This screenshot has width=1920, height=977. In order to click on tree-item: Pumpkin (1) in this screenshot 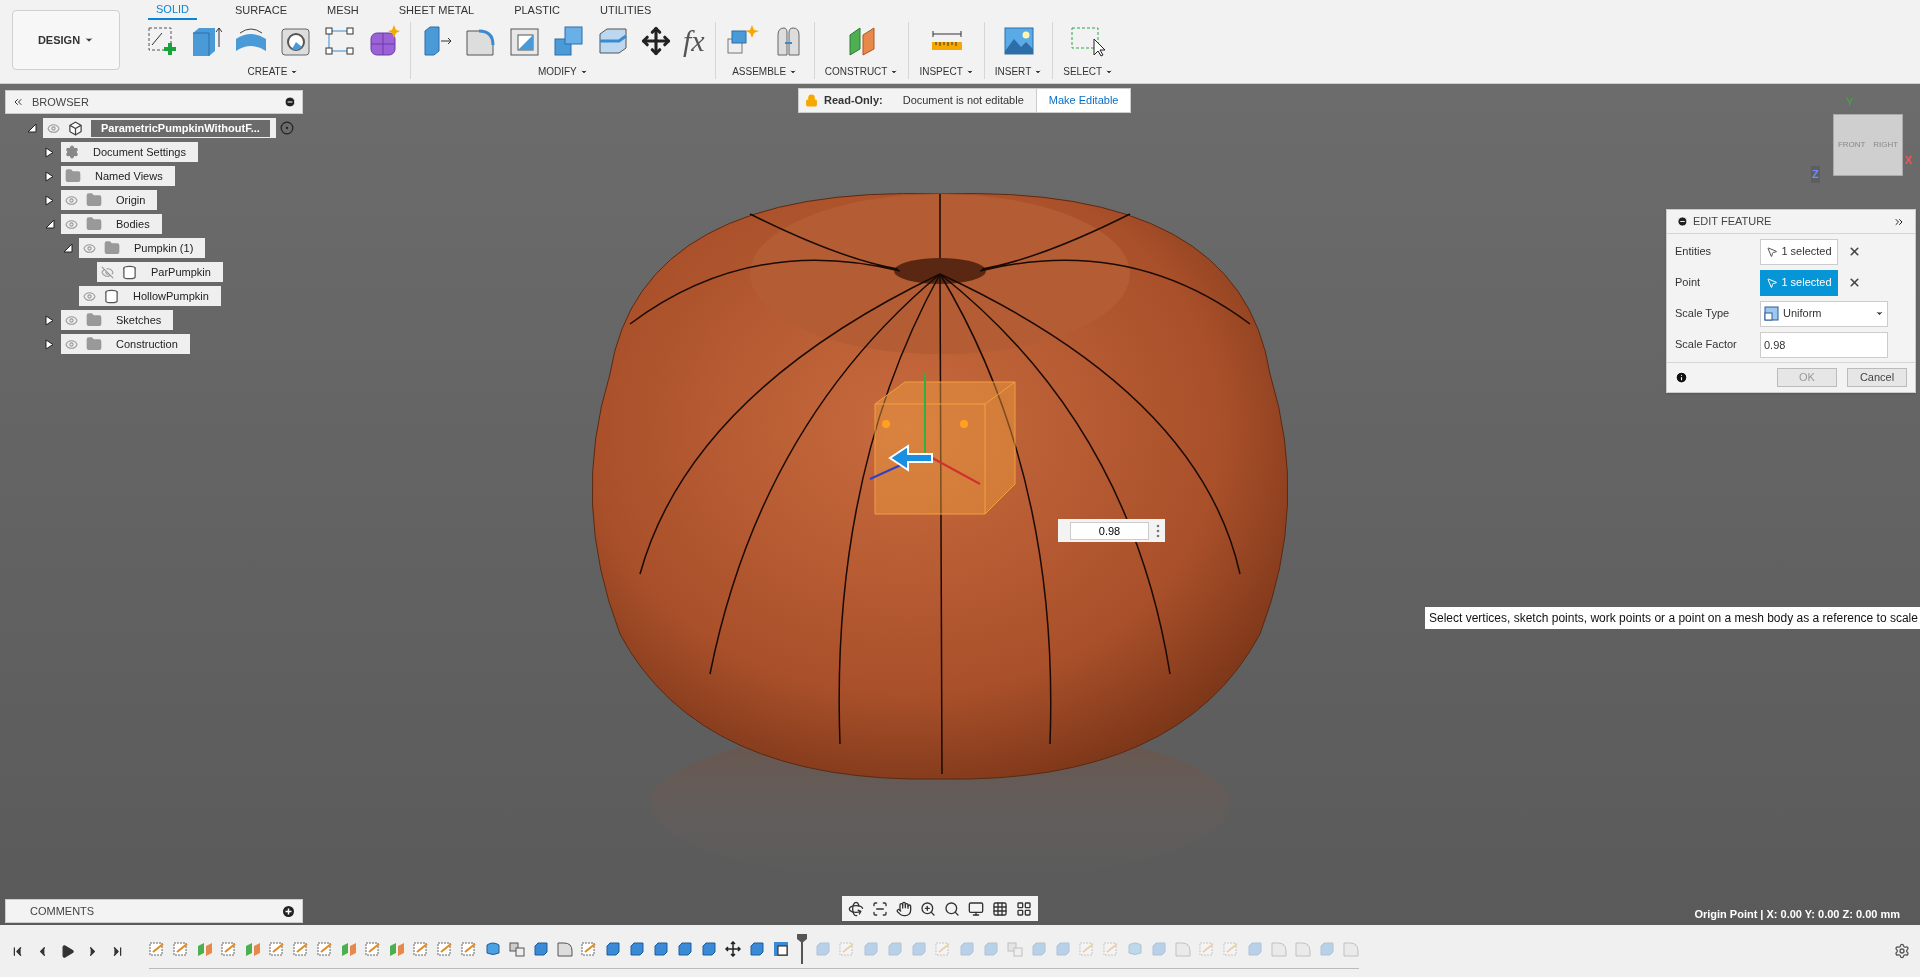, I will do `click(142, 248)`.